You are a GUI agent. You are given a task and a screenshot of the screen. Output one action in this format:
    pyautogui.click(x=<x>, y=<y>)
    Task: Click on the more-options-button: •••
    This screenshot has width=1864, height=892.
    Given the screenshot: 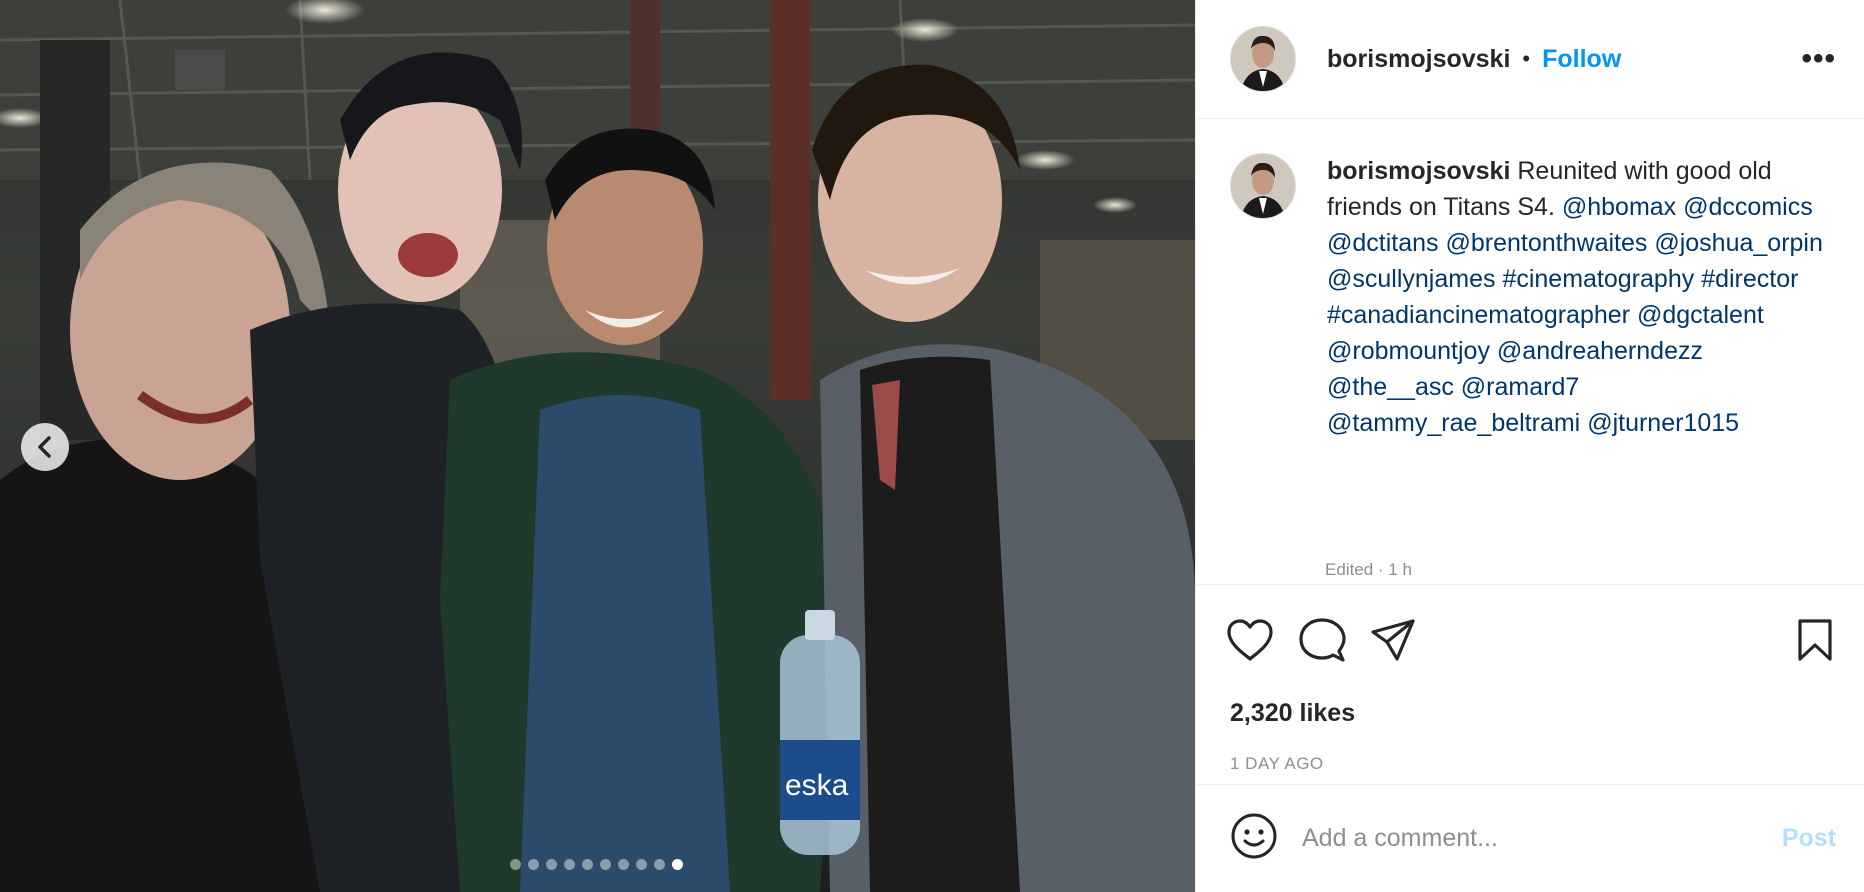 What is the action you would take?
    pyautogui.click(x=1818, y=59)
    